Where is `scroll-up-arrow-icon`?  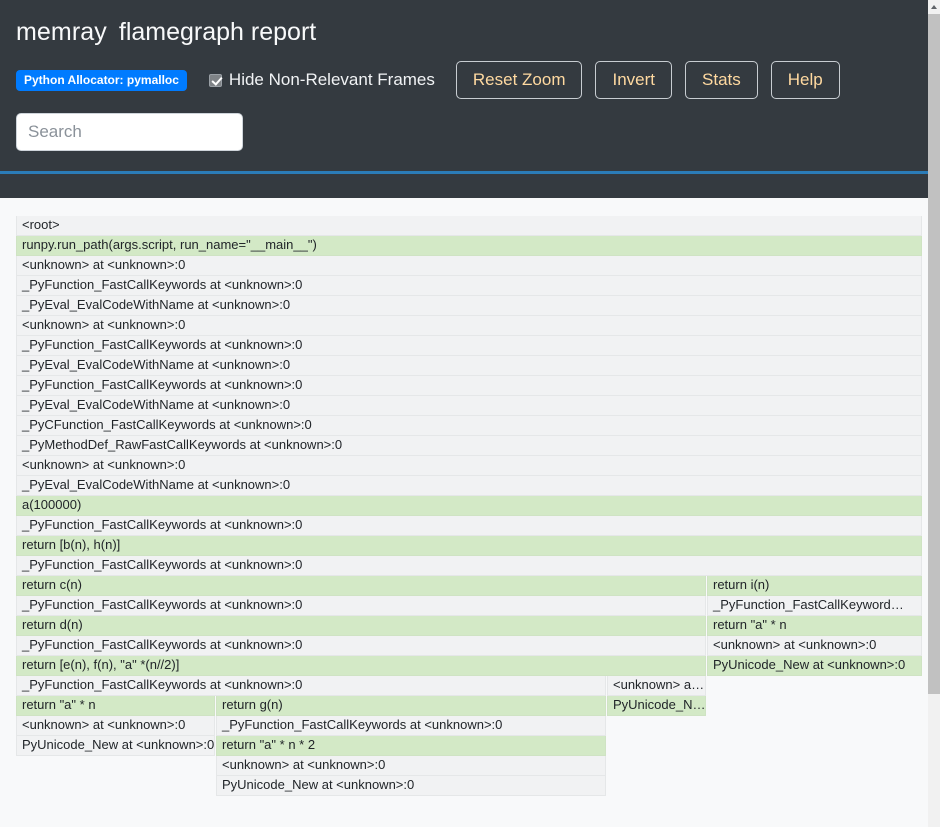 scroll-up-arrow-icon is located at coordinates (934, 6).